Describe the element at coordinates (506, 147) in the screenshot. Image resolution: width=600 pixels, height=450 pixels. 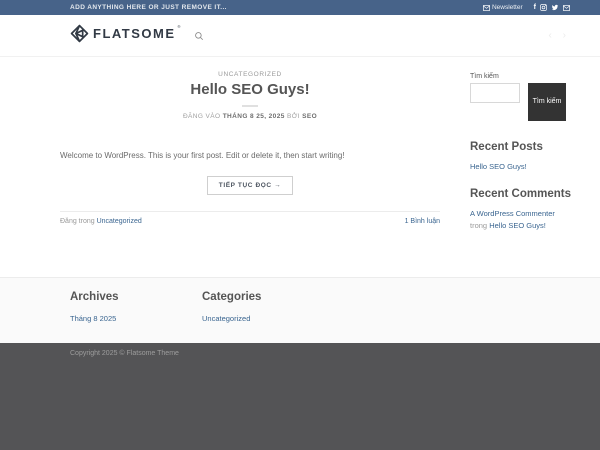
I see `recent-posts-title: Recent Posts` at that location.